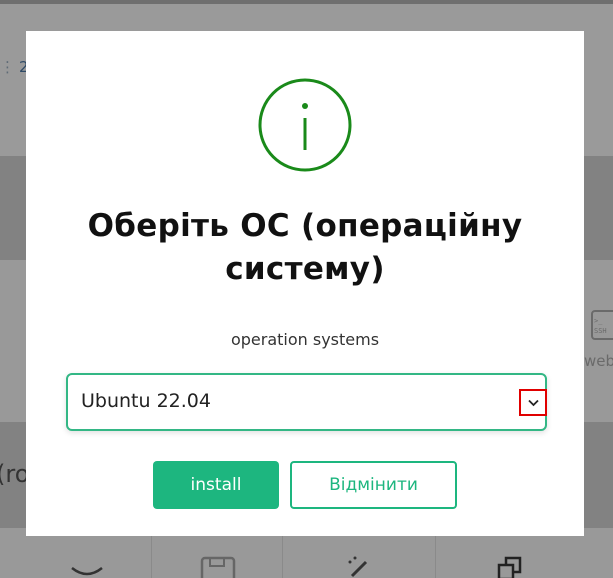 The image size is (613, 578). What do you see at coordinates (305, 125) in the screenshot?
I see `info-circle-icon` at bounding box center [305, 125].